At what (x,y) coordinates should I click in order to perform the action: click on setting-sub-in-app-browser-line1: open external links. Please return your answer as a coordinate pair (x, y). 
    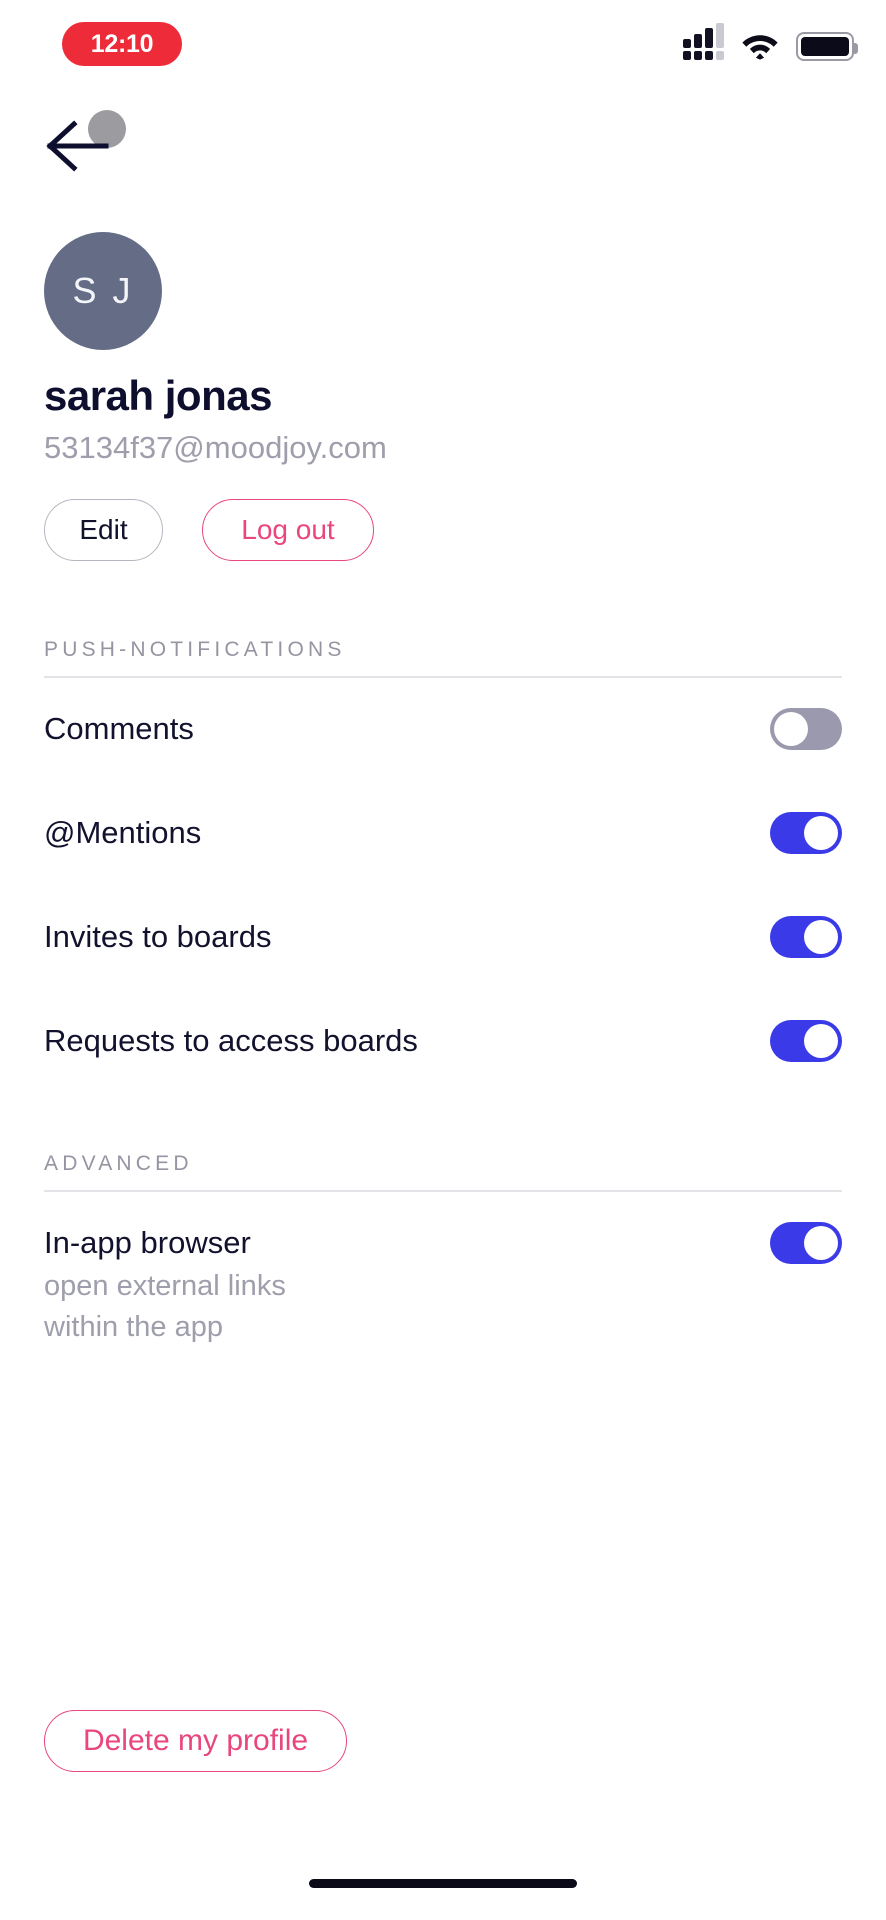
    Looking at the image, I should click on (165, 1286).